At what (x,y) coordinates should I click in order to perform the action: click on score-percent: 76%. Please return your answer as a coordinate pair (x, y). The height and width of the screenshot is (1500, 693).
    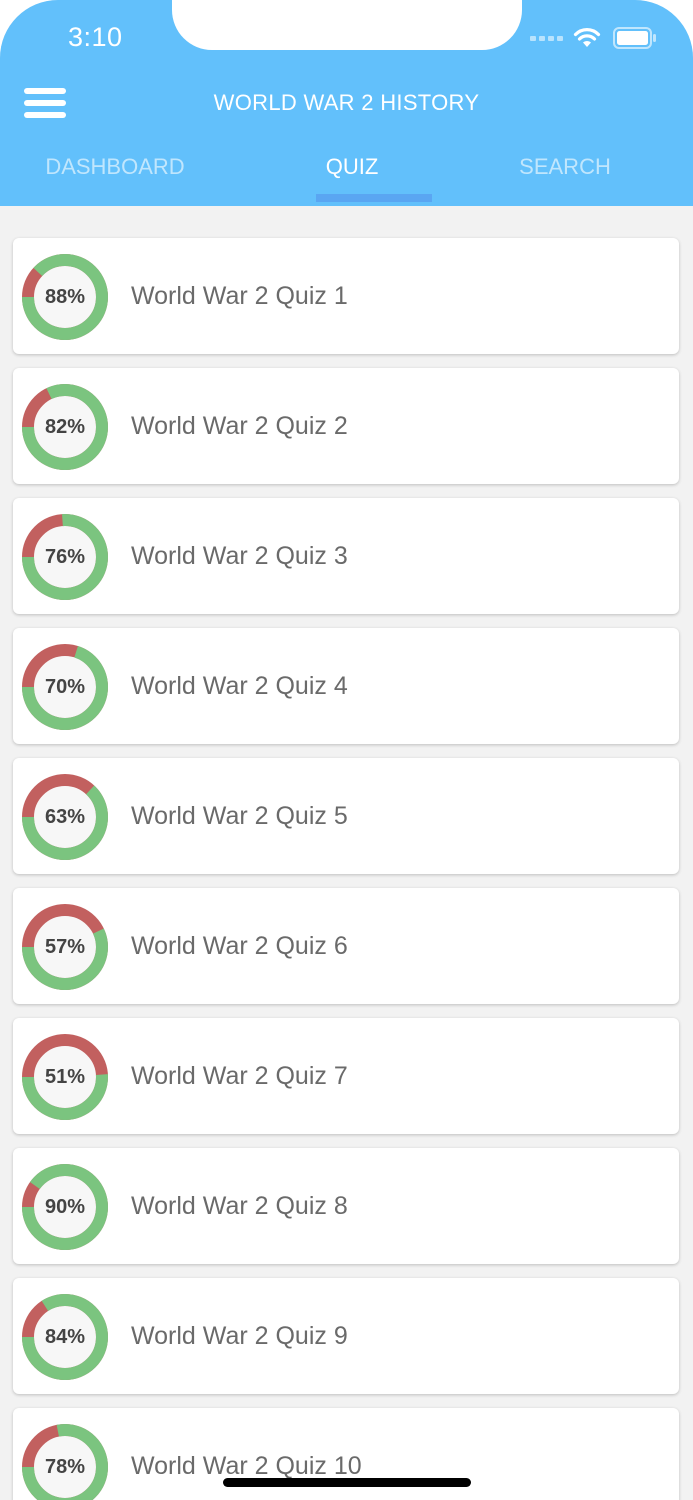
    Looking at the image, I should click on (65, 557).